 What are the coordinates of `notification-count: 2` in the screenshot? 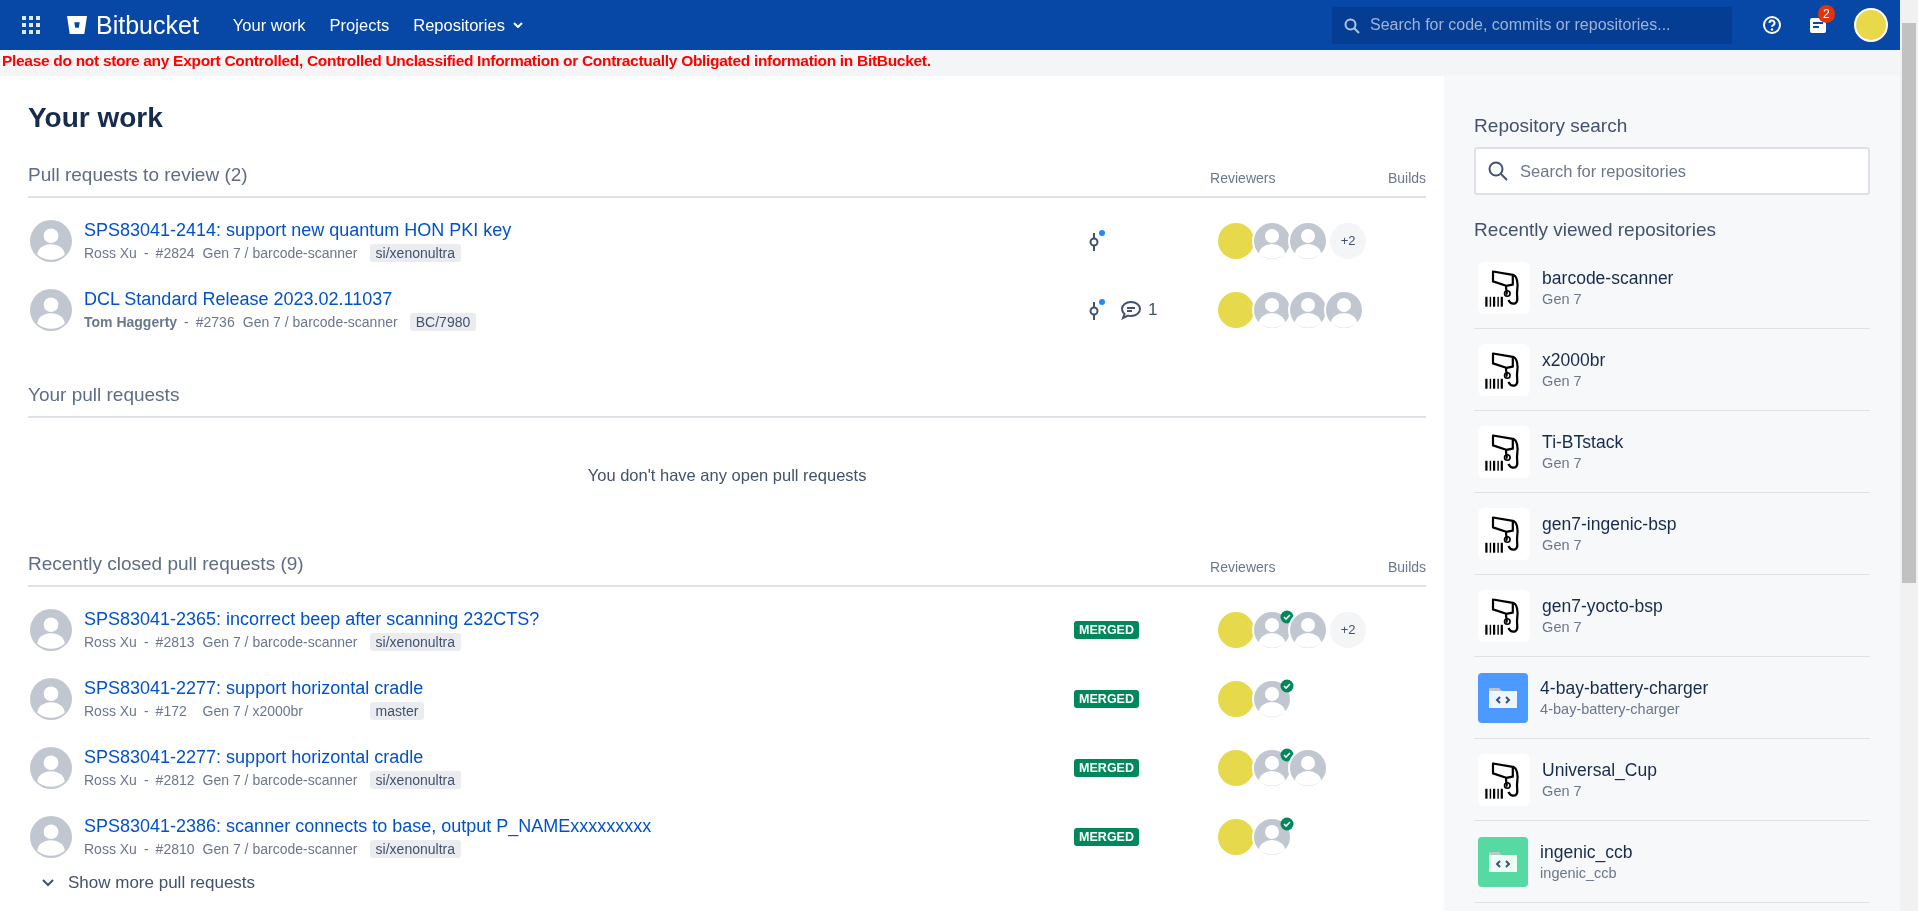 It's located at (1826, 14).